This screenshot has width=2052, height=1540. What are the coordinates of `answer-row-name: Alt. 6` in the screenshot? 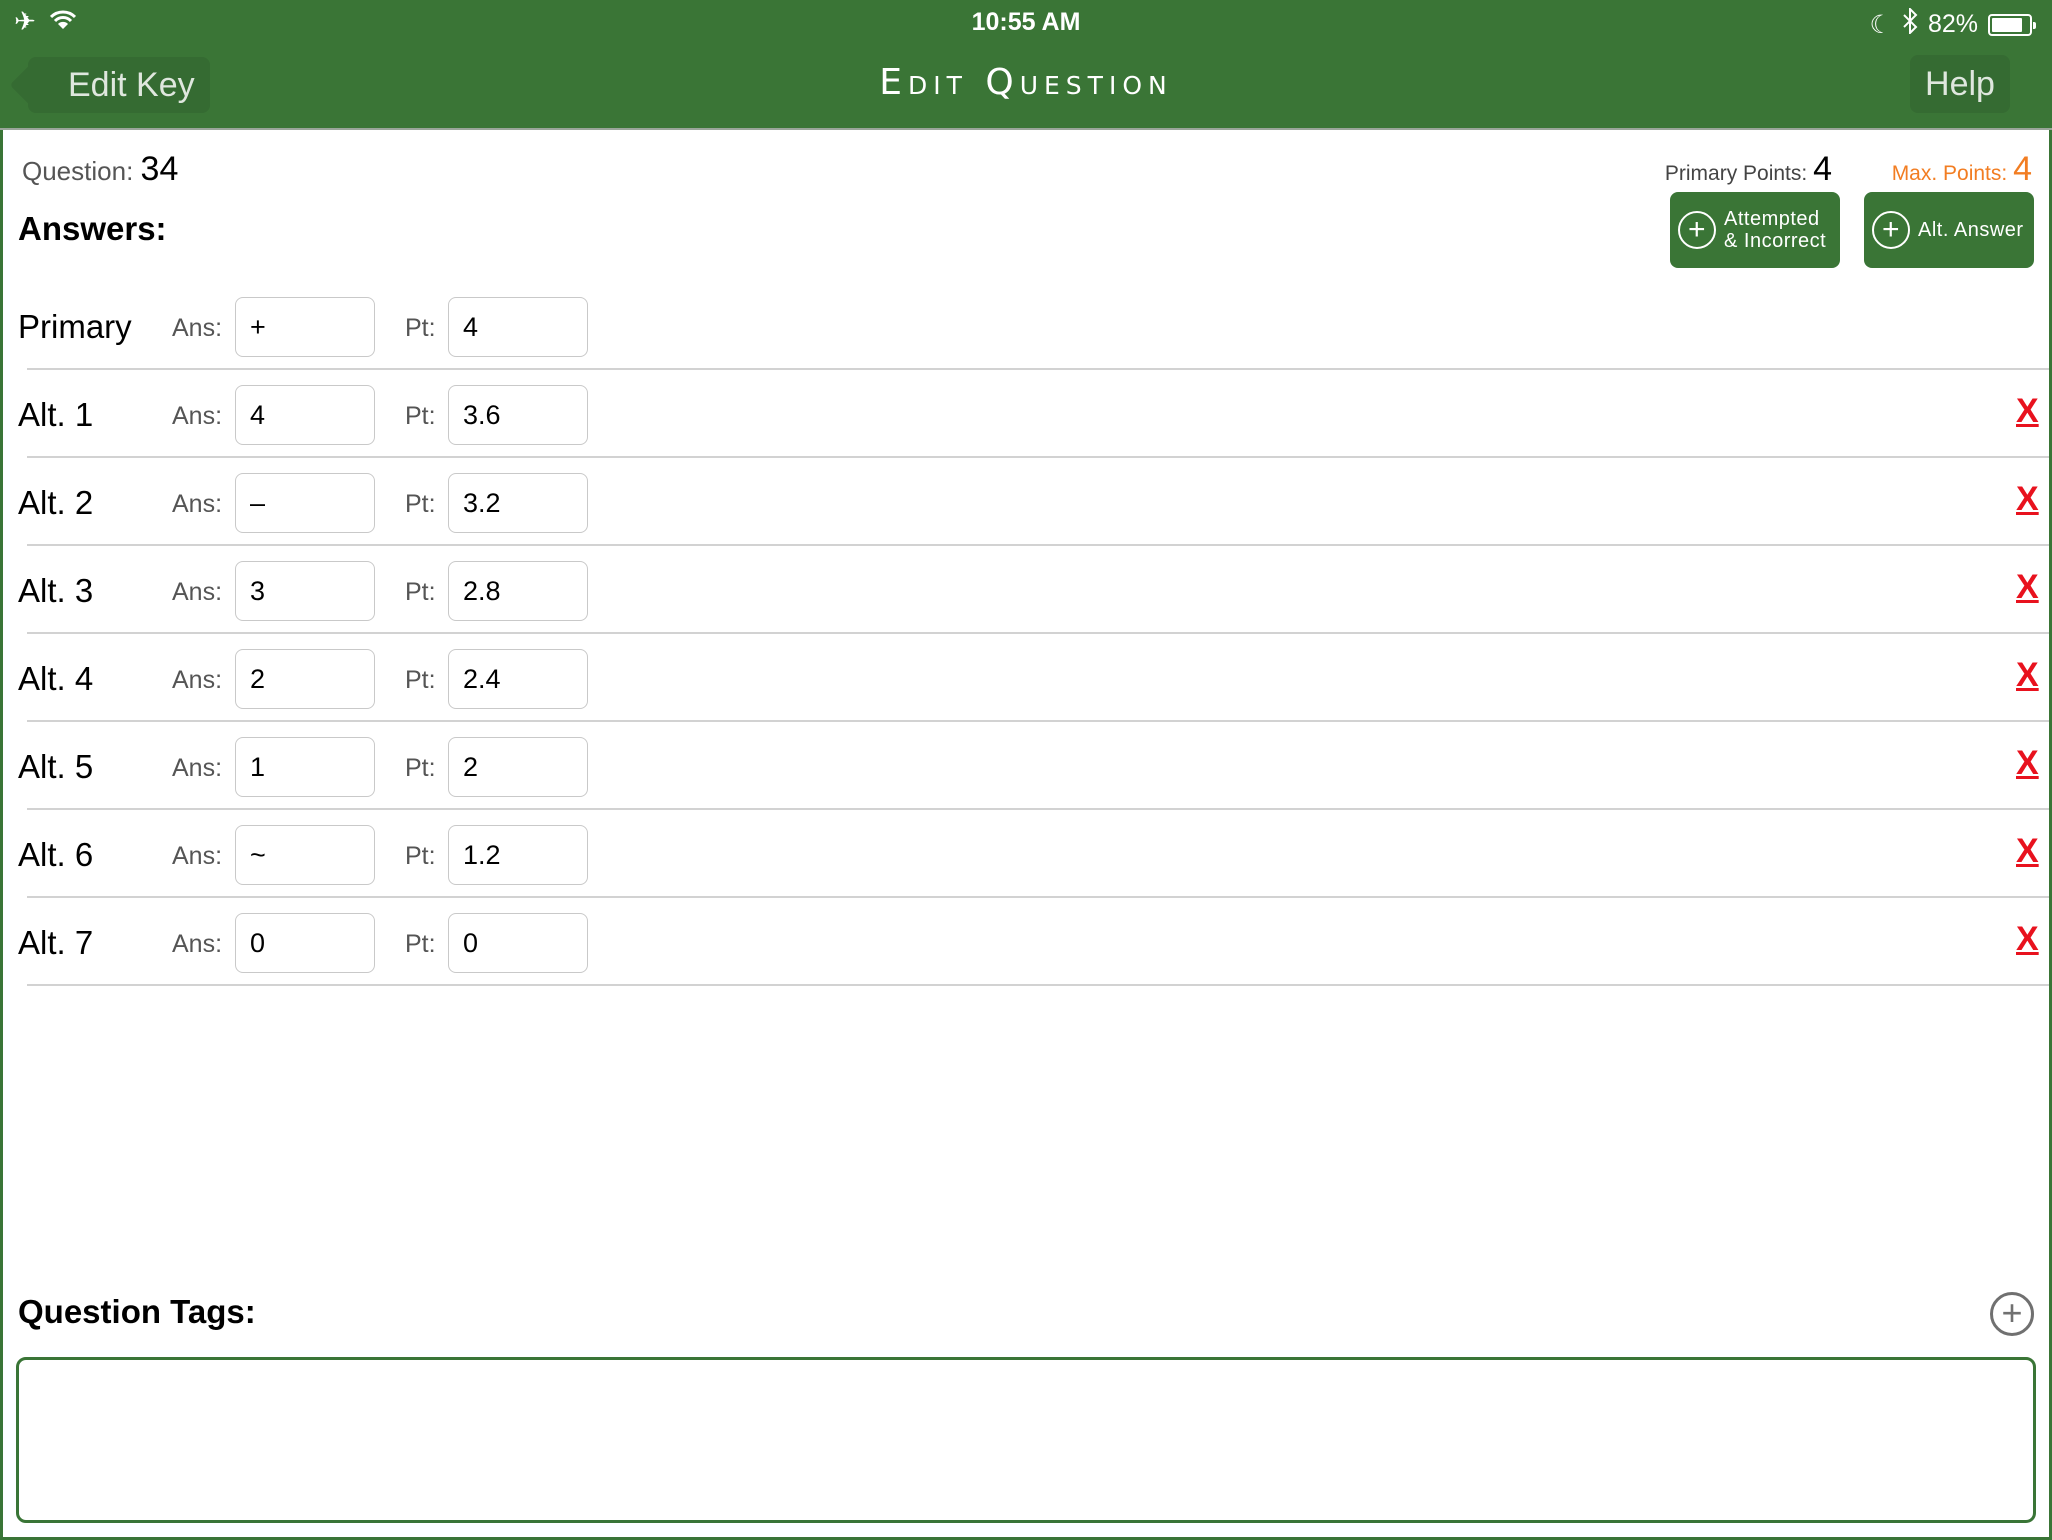 It's located at (56, 854).